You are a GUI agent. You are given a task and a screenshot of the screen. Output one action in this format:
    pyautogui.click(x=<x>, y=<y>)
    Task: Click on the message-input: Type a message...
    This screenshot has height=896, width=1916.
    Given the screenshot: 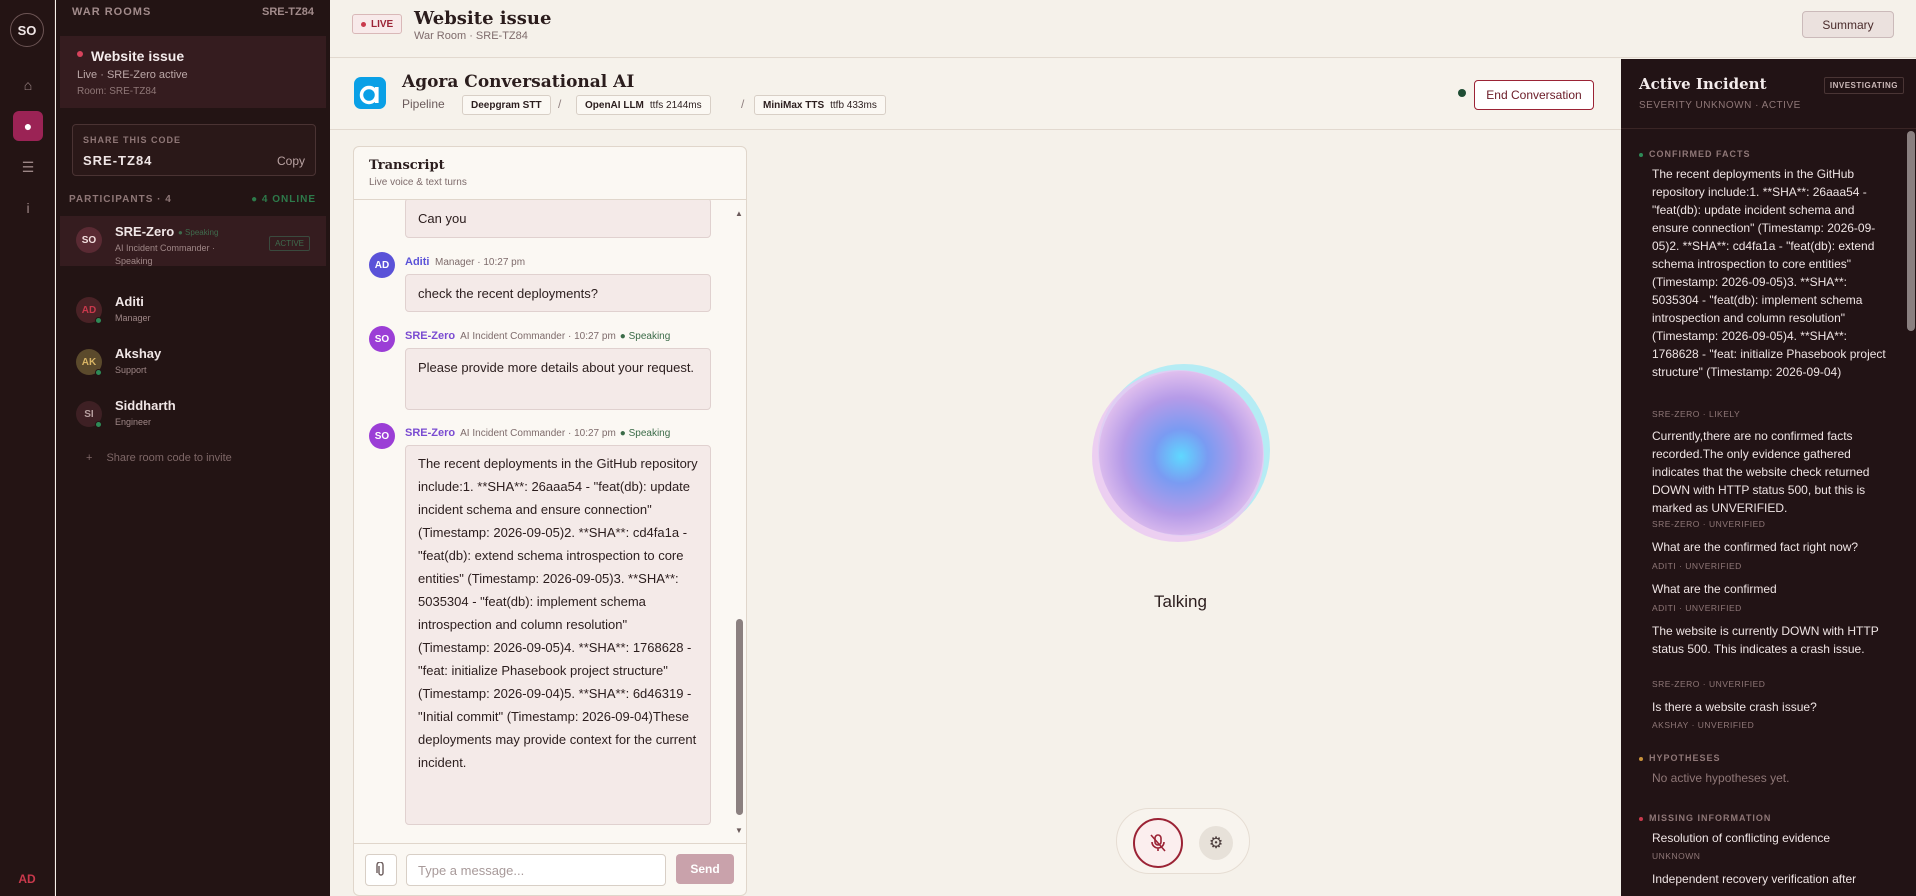 What is the action you would take?
    pyautogui.click(x=536, y=870)
    